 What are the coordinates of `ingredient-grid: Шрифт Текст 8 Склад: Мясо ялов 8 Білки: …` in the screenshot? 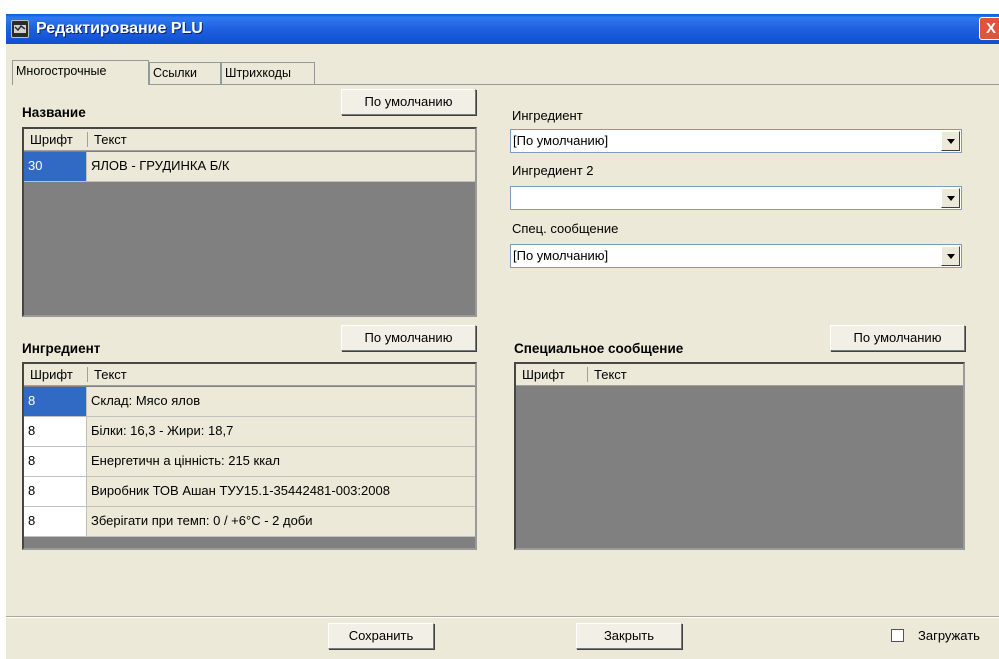 It's located at (249, 456).